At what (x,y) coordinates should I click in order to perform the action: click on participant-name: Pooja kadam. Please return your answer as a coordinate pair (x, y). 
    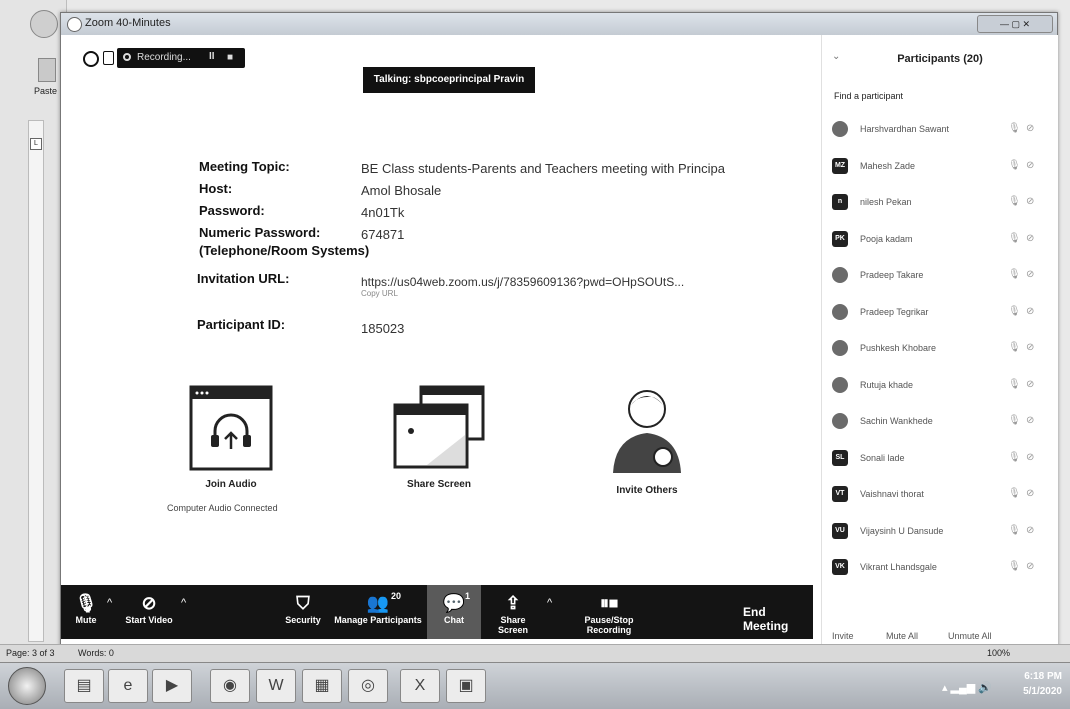
    Looking at the image, I should click on (886, 238).